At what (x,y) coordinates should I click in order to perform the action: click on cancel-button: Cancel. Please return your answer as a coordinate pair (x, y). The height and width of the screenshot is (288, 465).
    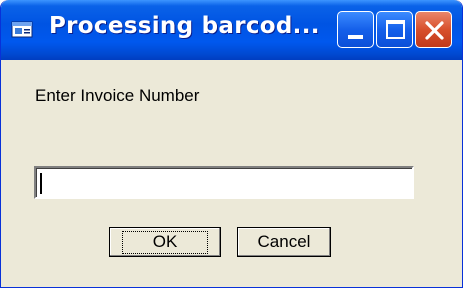
    Looking at the image, I should click on (284, 242).